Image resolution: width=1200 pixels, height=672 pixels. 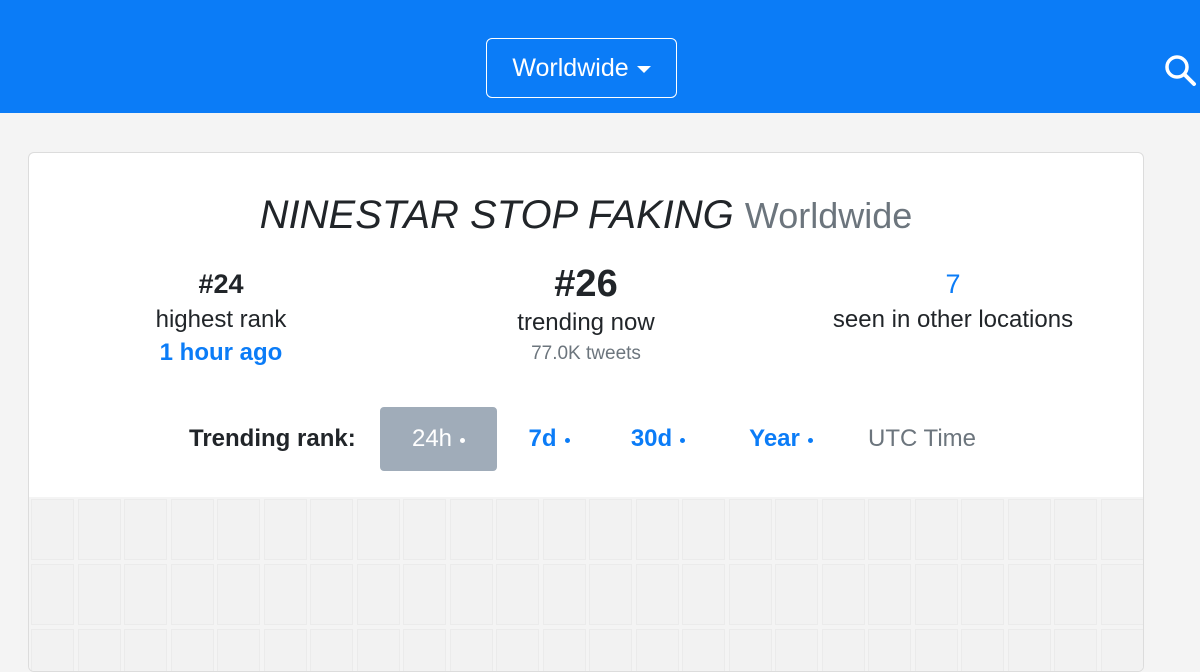 What do you see at coordinates (586, 322) in the screenshot?
I see `trending-now-label: trending now` at bounding box center [586, 322].